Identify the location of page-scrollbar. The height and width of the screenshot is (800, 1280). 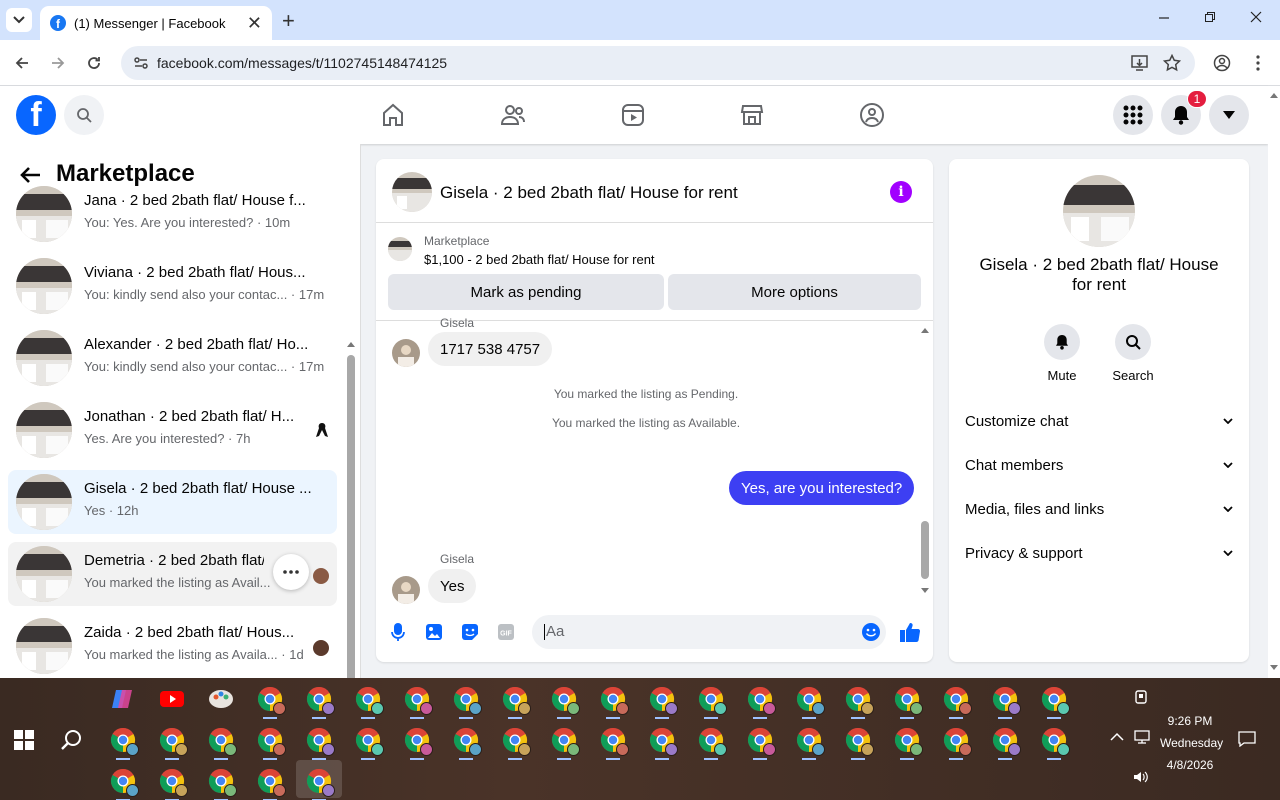
(1274, 382).